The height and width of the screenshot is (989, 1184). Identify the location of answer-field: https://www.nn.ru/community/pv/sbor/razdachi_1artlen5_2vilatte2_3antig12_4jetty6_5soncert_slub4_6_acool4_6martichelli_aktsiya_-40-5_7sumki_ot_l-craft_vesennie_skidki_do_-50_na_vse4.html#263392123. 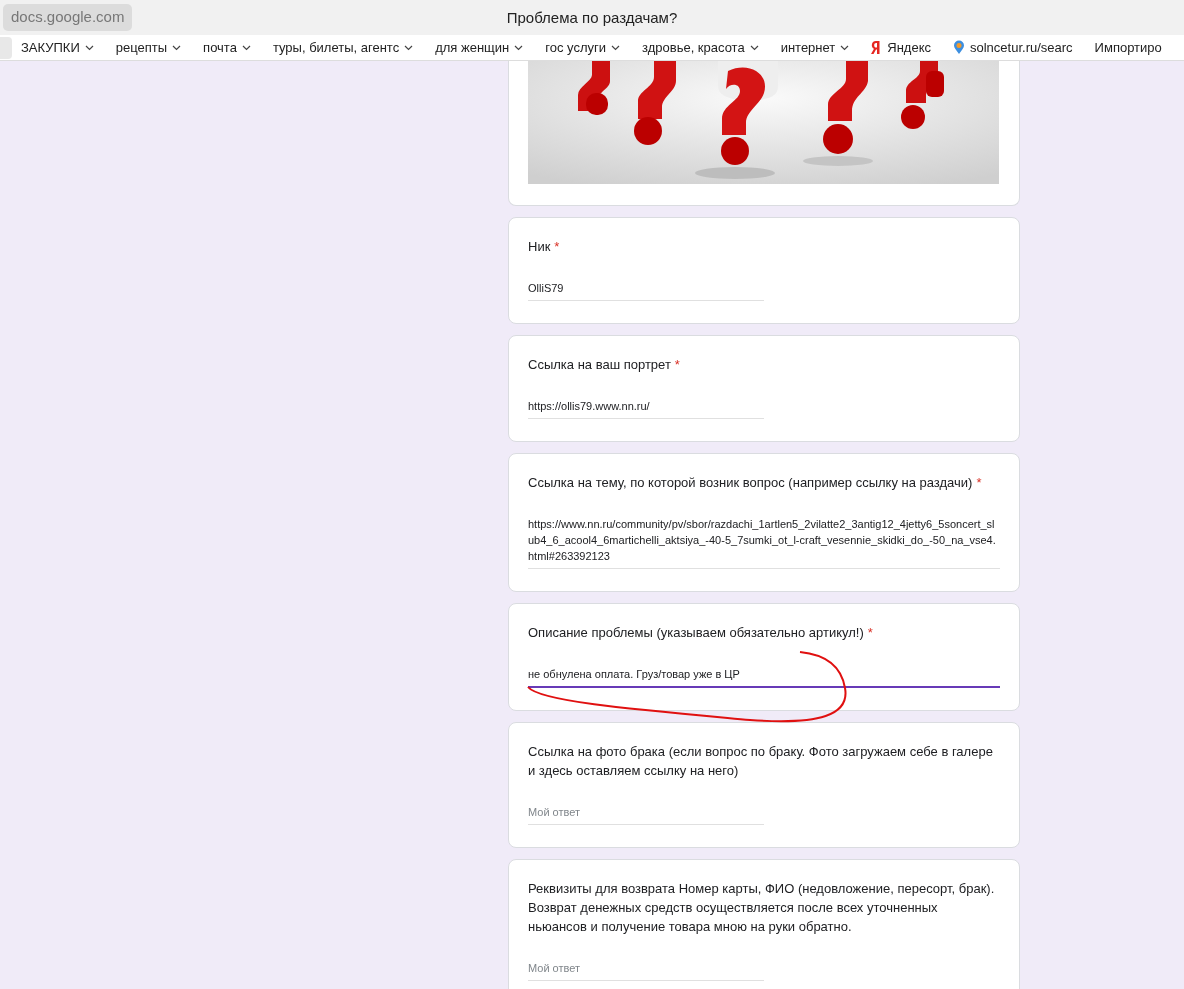
(764, 542).